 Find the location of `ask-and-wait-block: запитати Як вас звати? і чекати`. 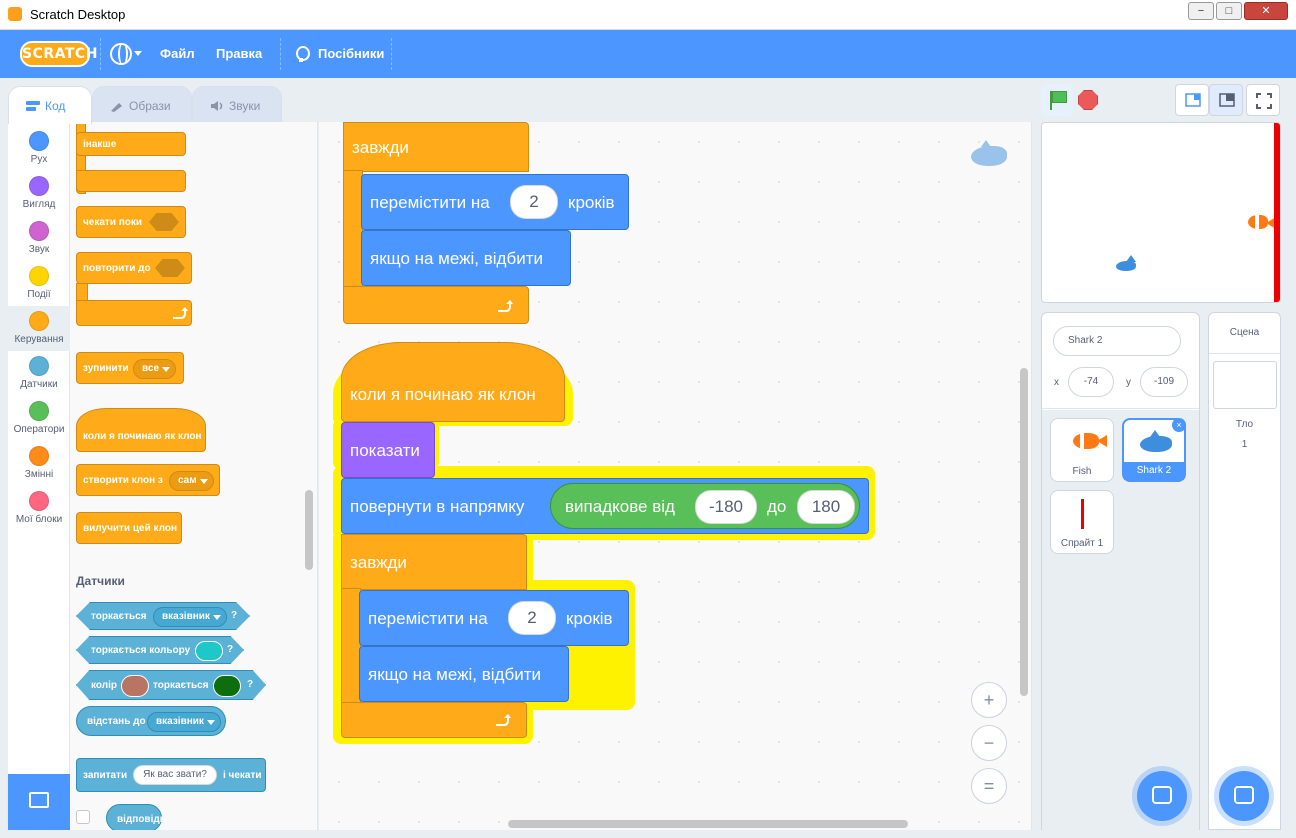

ask-and-wait-block: запитати Як вас звати? і чекати is located at coordinates (171, 775).